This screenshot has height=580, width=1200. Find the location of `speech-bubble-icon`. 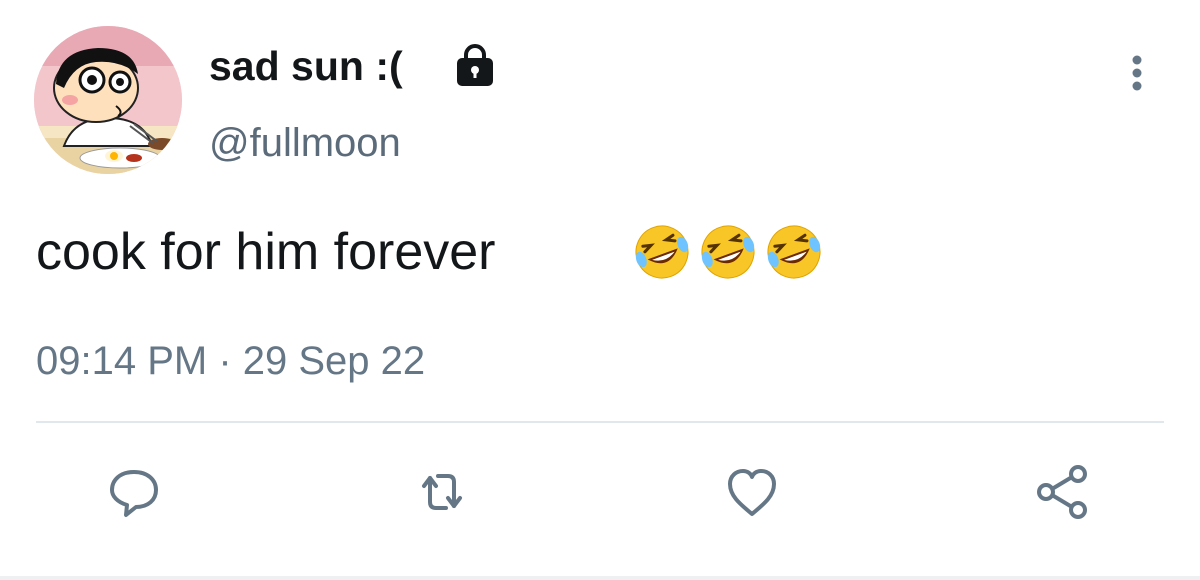

speech-bubble-icon is located at coordinates (134, 493).